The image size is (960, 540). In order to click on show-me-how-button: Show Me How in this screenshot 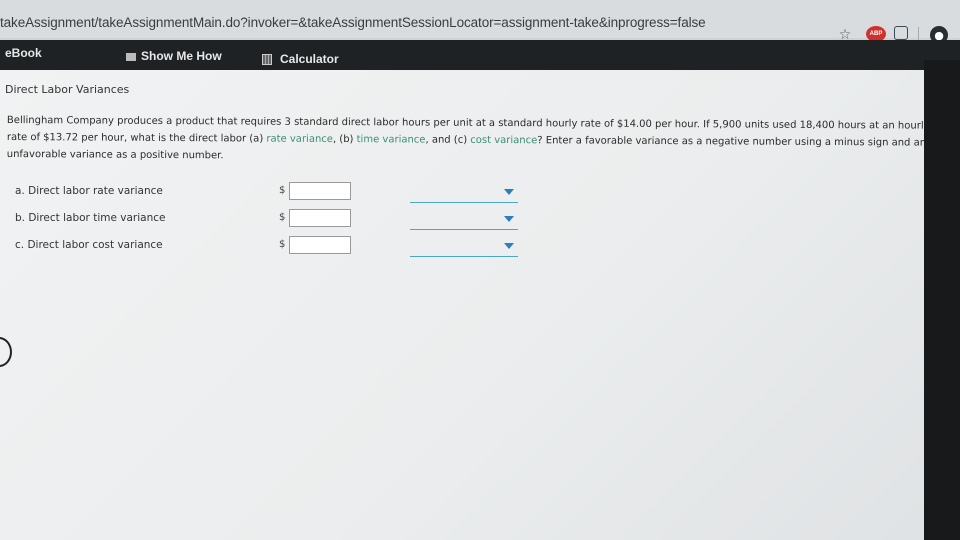, I will do `click(174, 56)`.